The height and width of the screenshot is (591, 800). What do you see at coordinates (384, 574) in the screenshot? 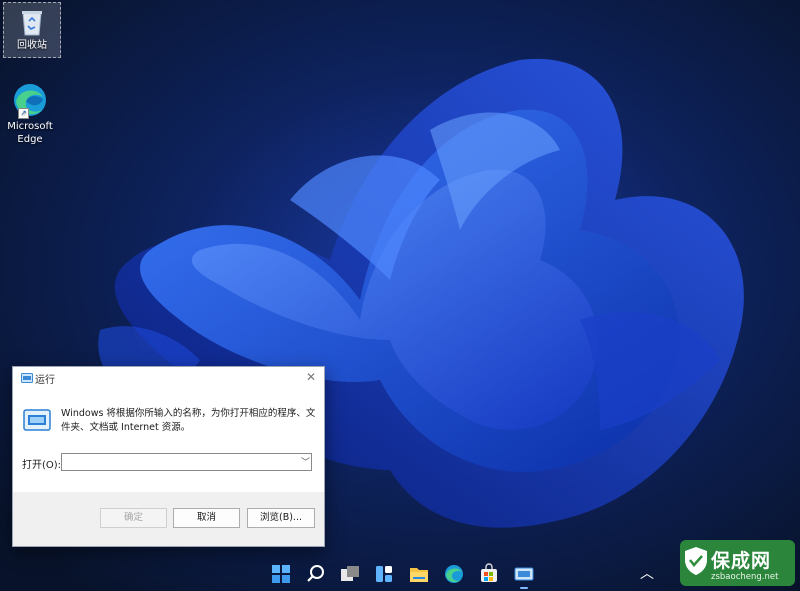
I see `widgets-icon` at bounding box center [384, 574].